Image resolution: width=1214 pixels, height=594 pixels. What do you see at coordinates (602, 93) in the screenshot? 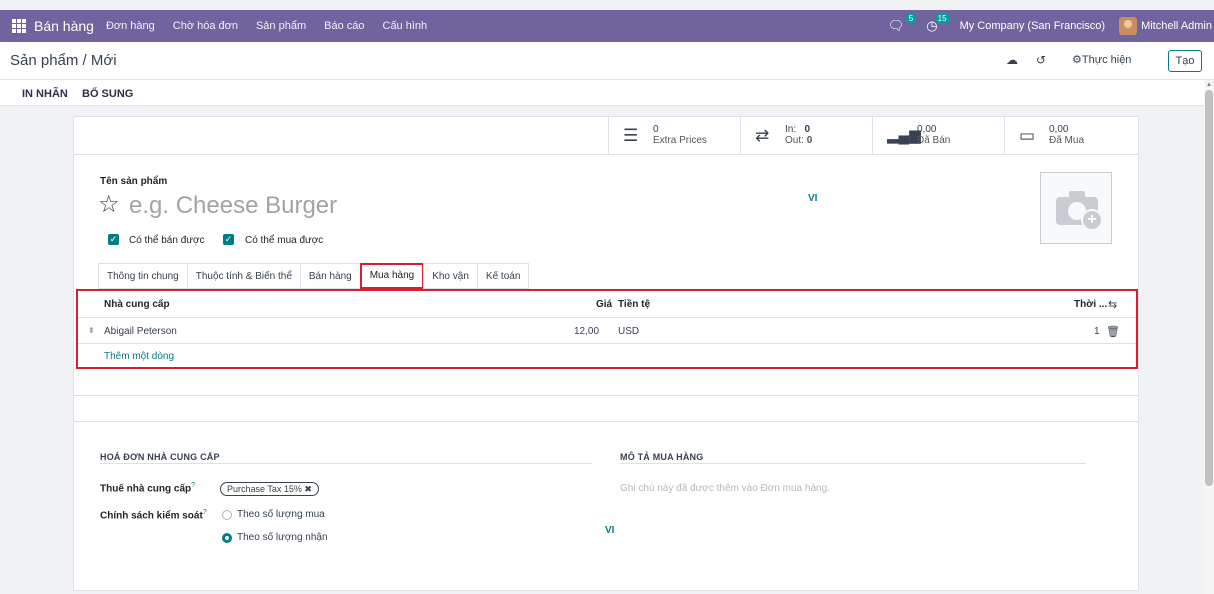
I see `status-bar: IN NHÃN BỔ SUNG` at bounding box center [602, 93].